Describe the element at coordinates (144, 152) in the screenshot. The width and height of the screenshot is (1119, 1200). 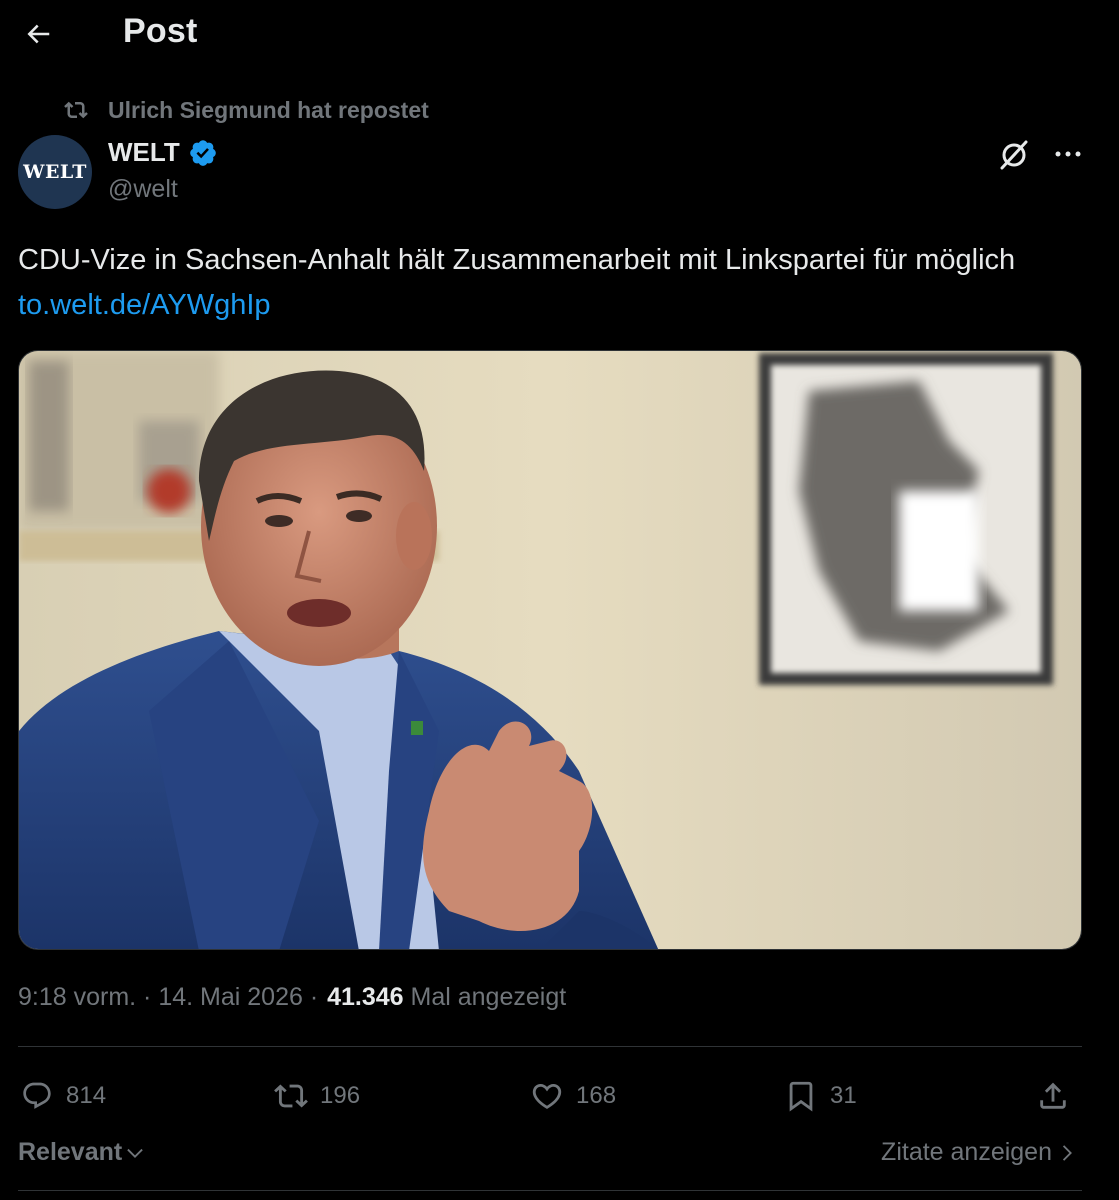
I see `author-name-text: WELT` at that location.